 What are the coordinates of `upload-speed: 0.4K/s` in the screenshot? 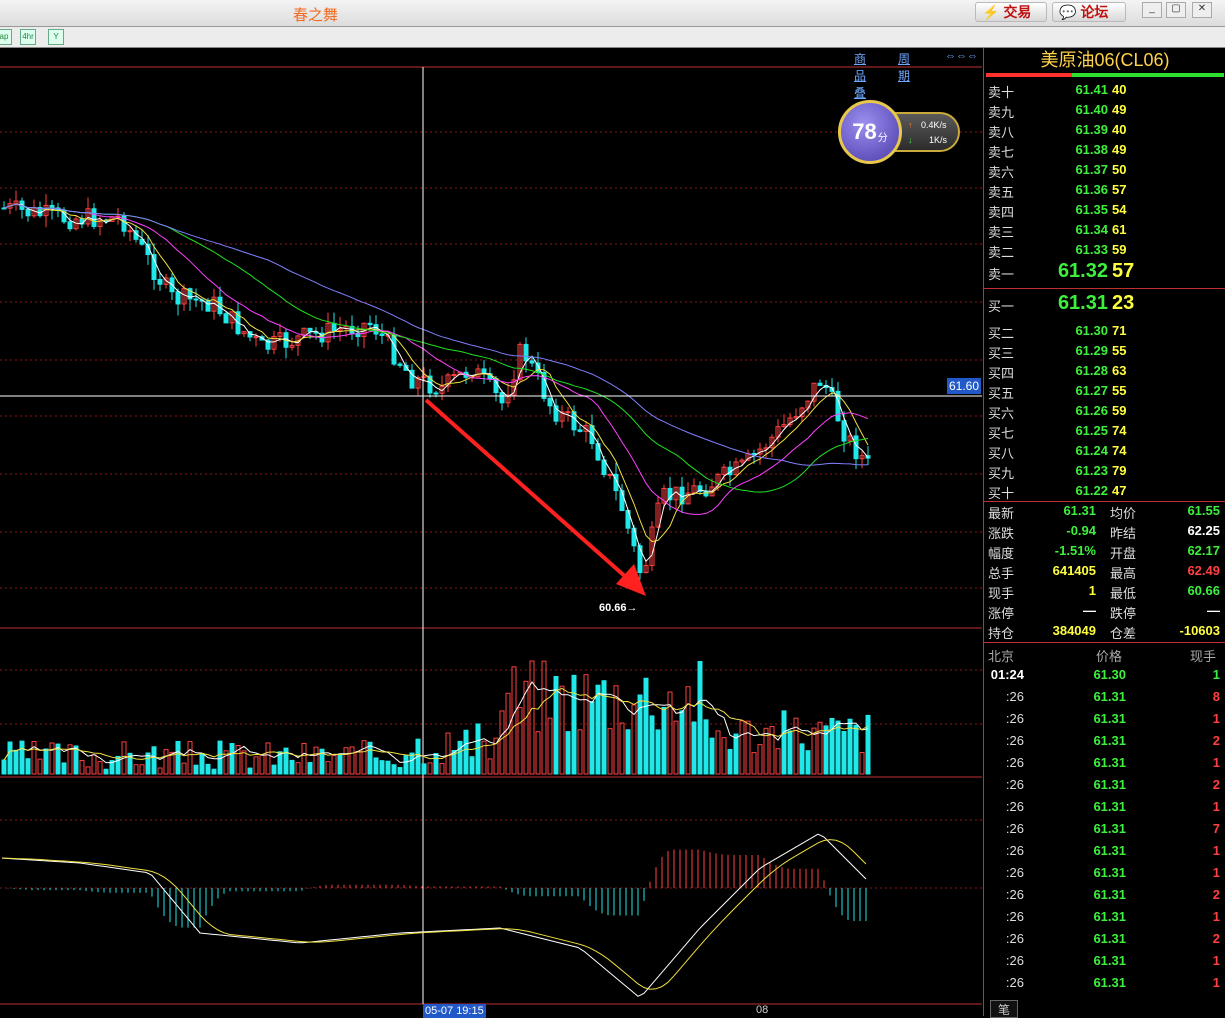 It's located at (934, 125).